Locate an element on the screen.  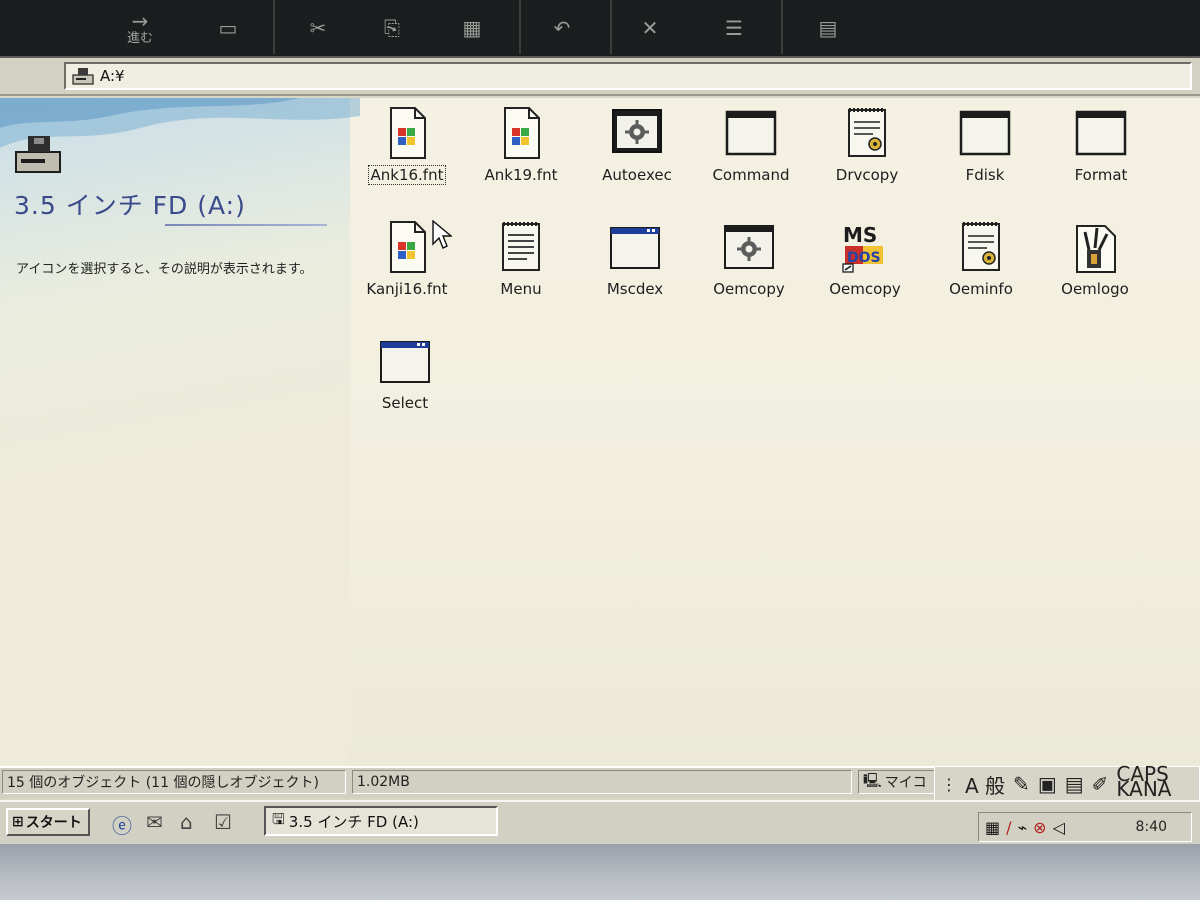
file-icon-select: Select is located at coordinates (405, 384).